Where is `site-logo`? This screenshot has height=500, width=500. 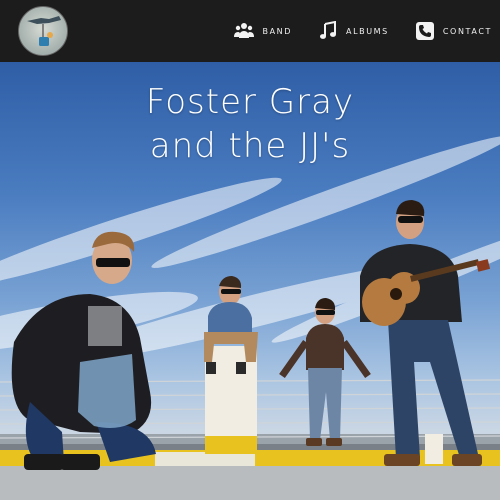
site-logo is located at coordinates (43, 31).